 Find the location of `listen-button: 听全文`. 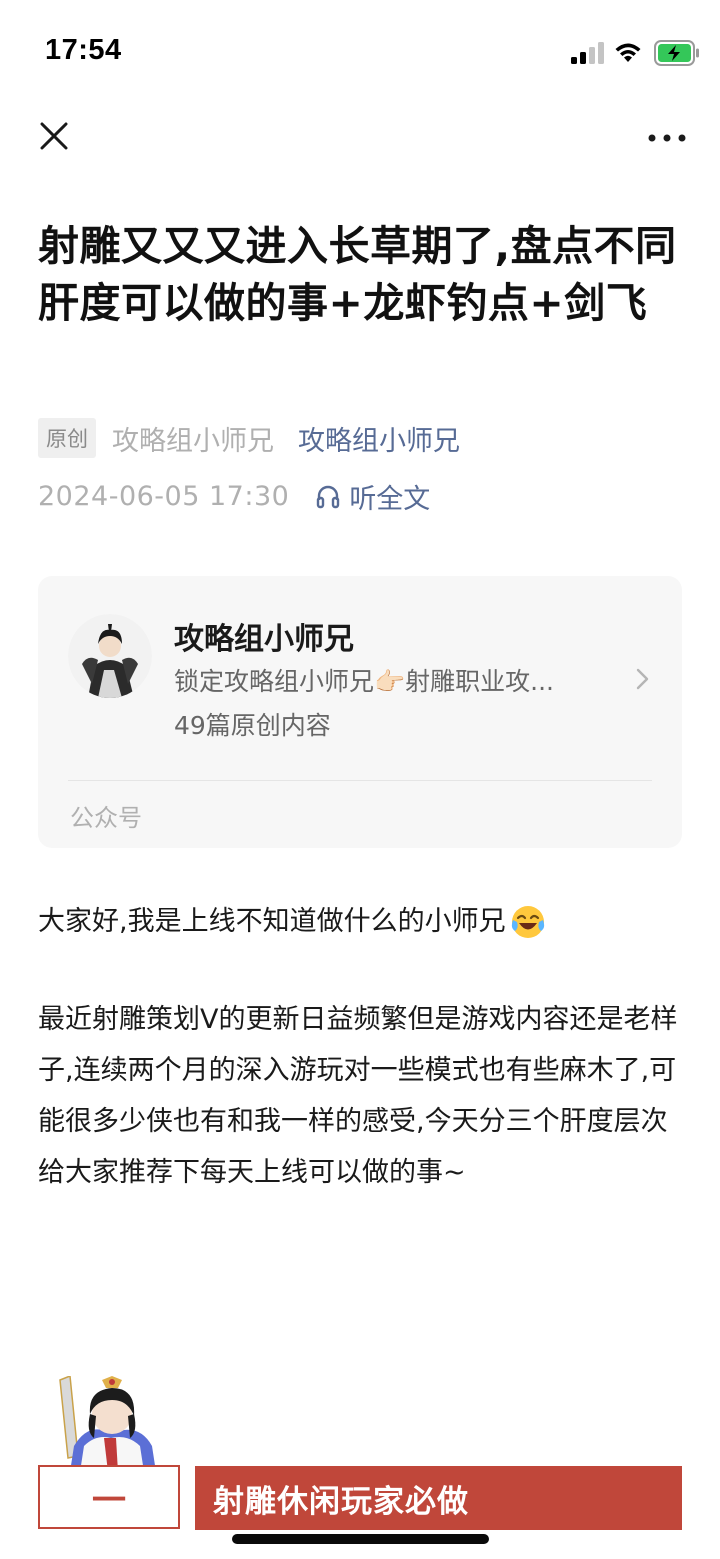

listen-button: 听全文 is located at coordinates (372, 496).